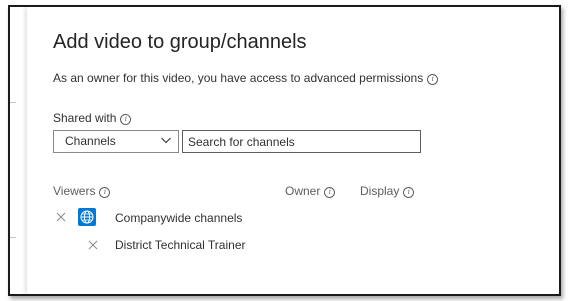  I want to click on share-type-dropdown: Channels, so click(116, 141).